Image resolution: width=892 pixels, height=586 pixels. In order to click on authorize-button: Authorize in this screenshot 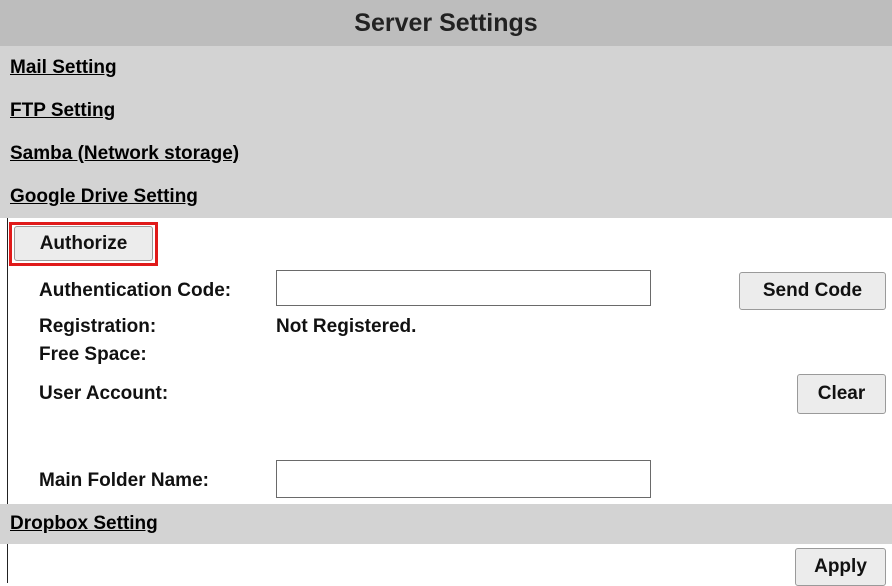, I will do `click(83, 243)`.